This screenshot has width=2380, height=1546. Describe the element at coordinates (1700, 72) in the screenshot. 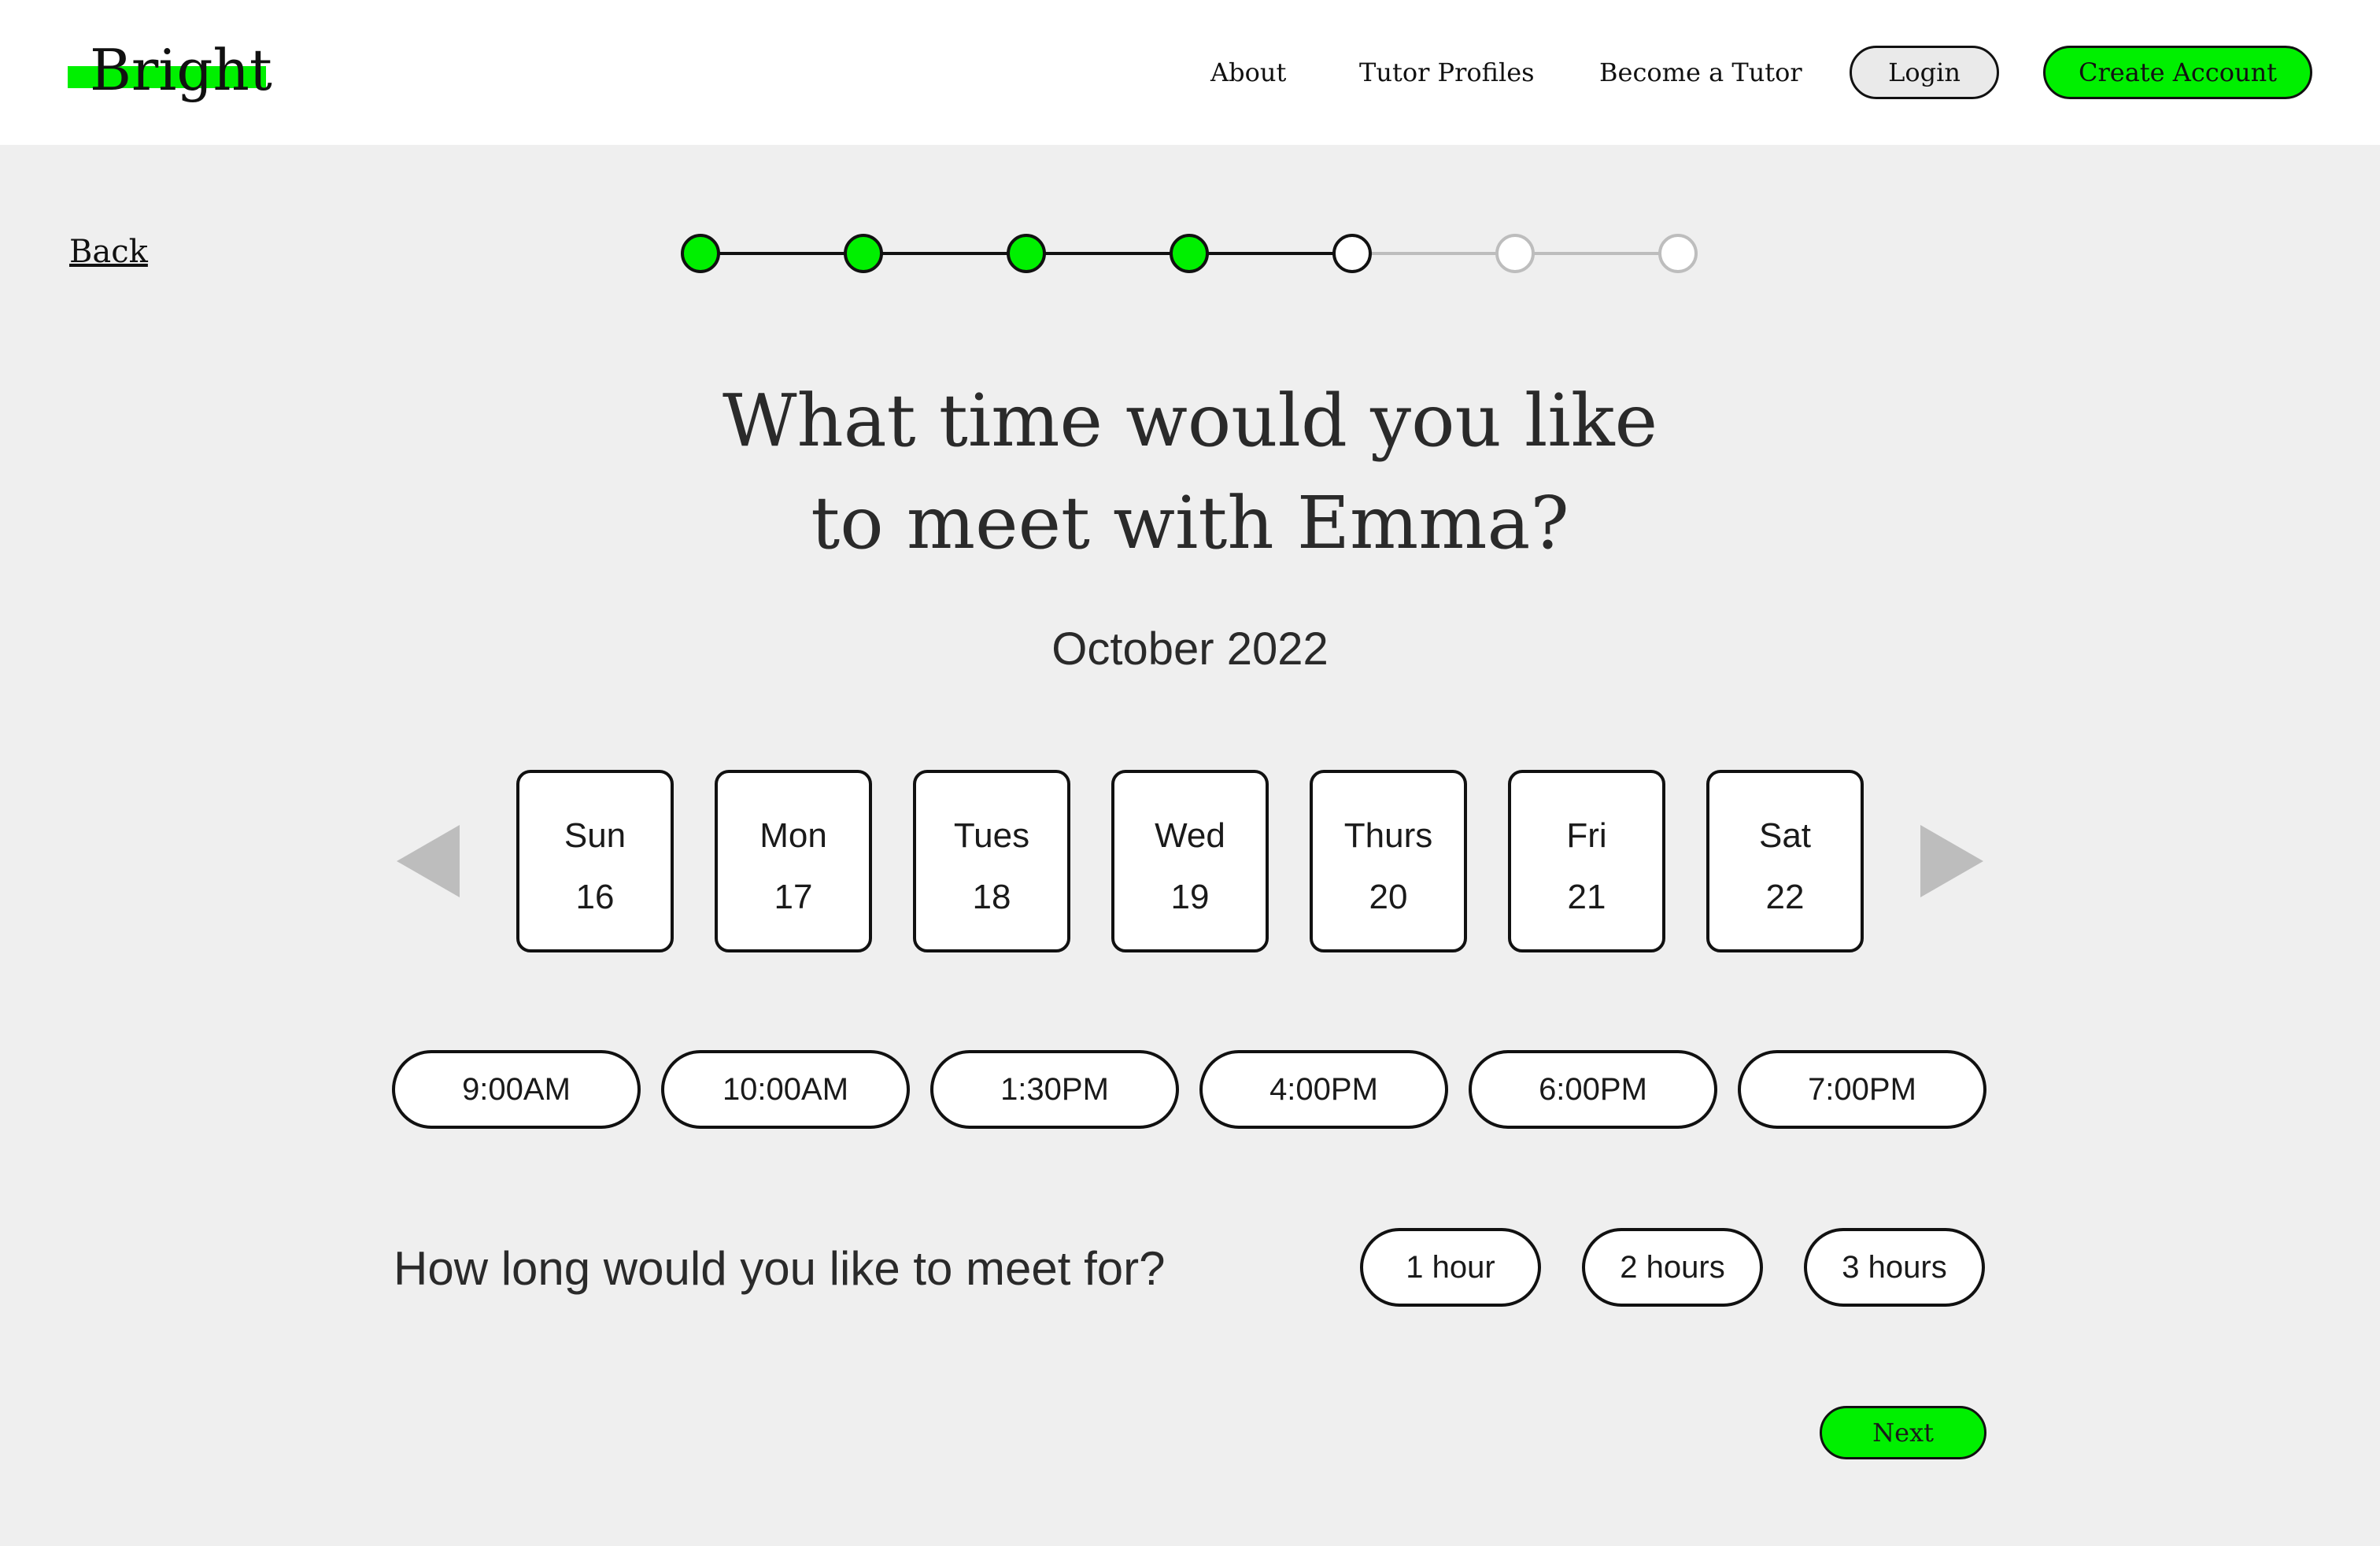

I see `nav-become-a-tutor: Become a Tutor` at that location.